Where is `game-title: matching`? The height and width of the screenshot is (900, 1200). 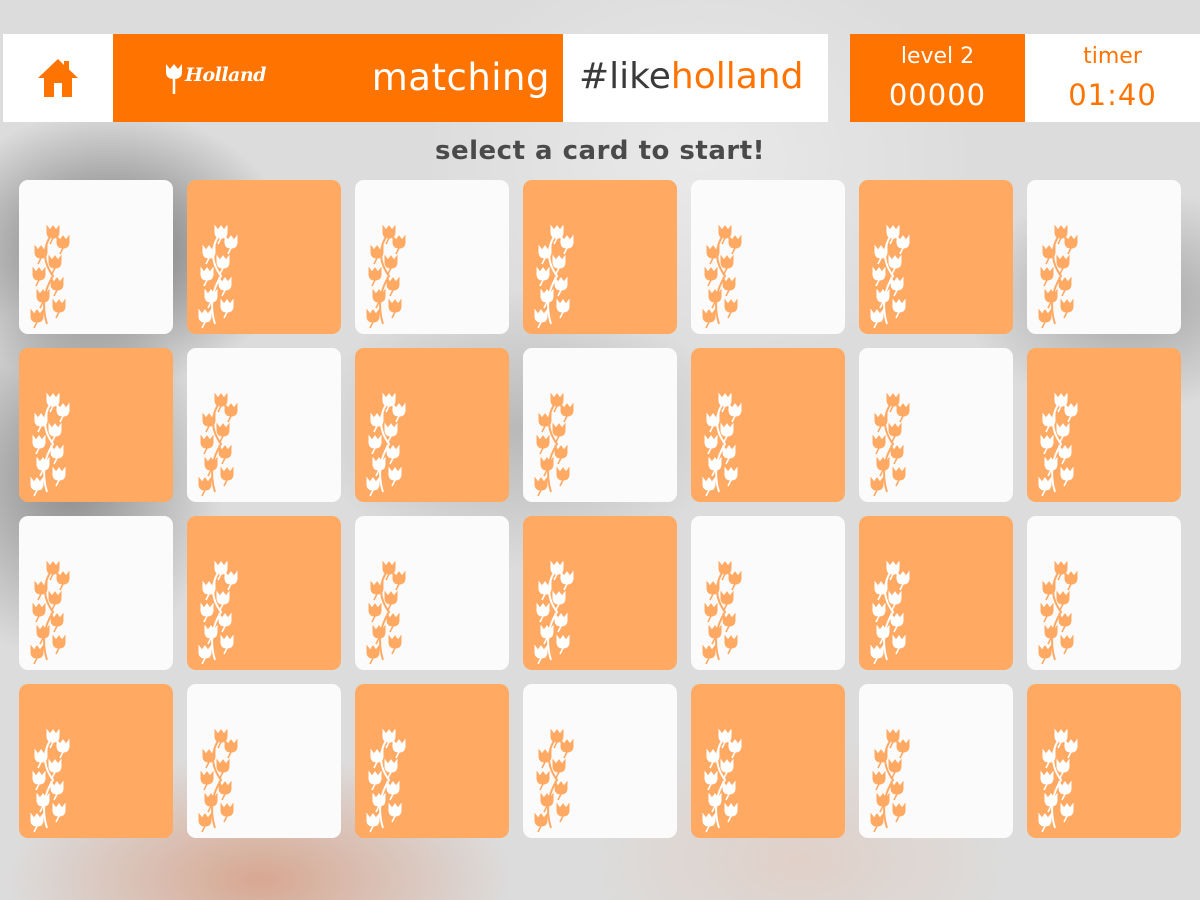 game-title: matching is located at coordinates (460, 77).